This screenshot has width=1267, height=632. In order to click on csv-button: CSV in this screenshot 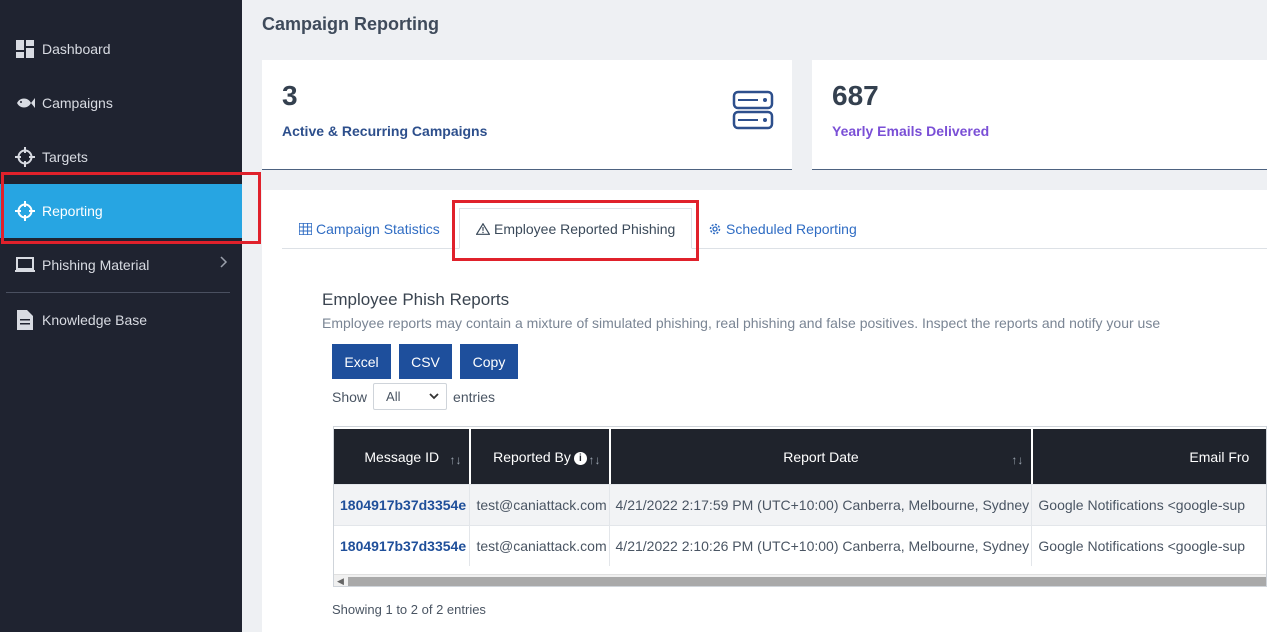, I will do `click(425, 361)`.